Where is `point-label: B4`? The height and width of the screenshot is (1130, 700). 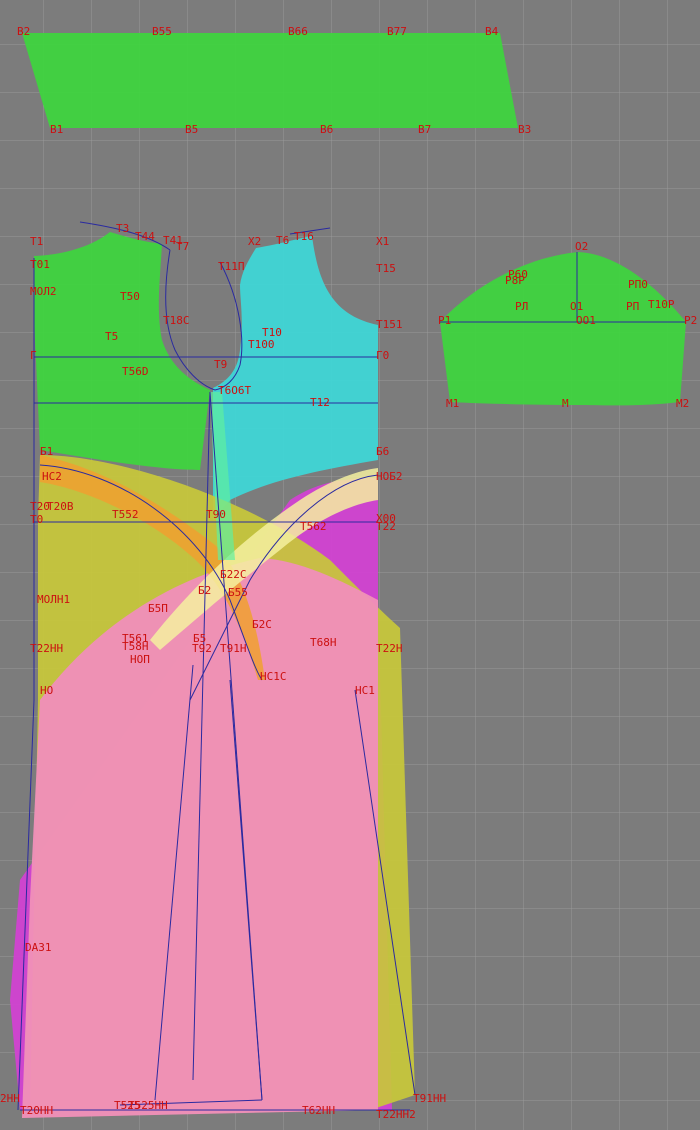
point-label: B4 is located at coordinates (492, 31).